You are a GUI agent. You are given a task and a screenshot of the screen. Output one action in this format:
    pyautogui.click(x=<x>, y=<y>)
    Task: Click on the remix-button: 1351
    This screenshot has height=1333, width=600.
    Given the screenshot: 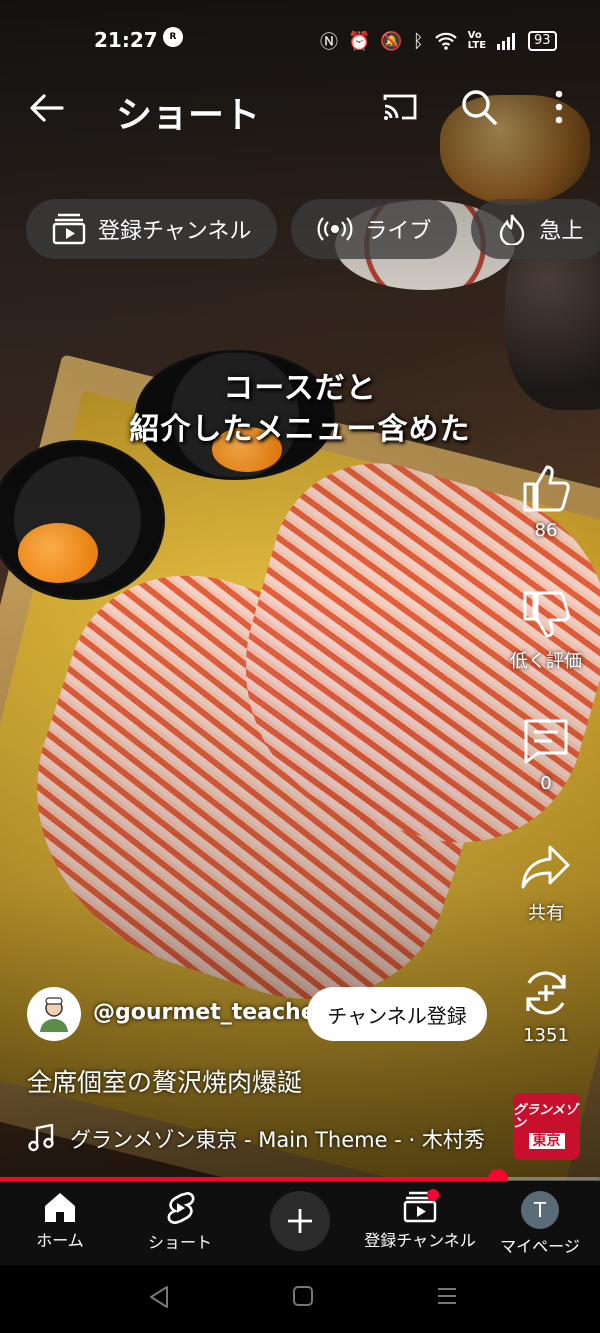 What is the action you would take?
    pyautogui.click(x=546, y=1006)
    